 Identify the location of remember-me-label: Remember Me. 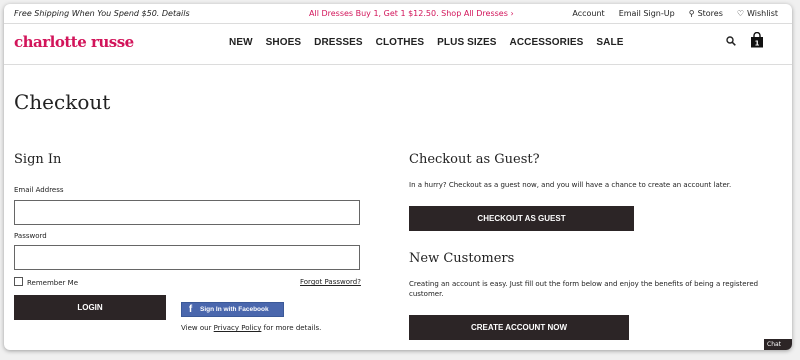
(52, 283).